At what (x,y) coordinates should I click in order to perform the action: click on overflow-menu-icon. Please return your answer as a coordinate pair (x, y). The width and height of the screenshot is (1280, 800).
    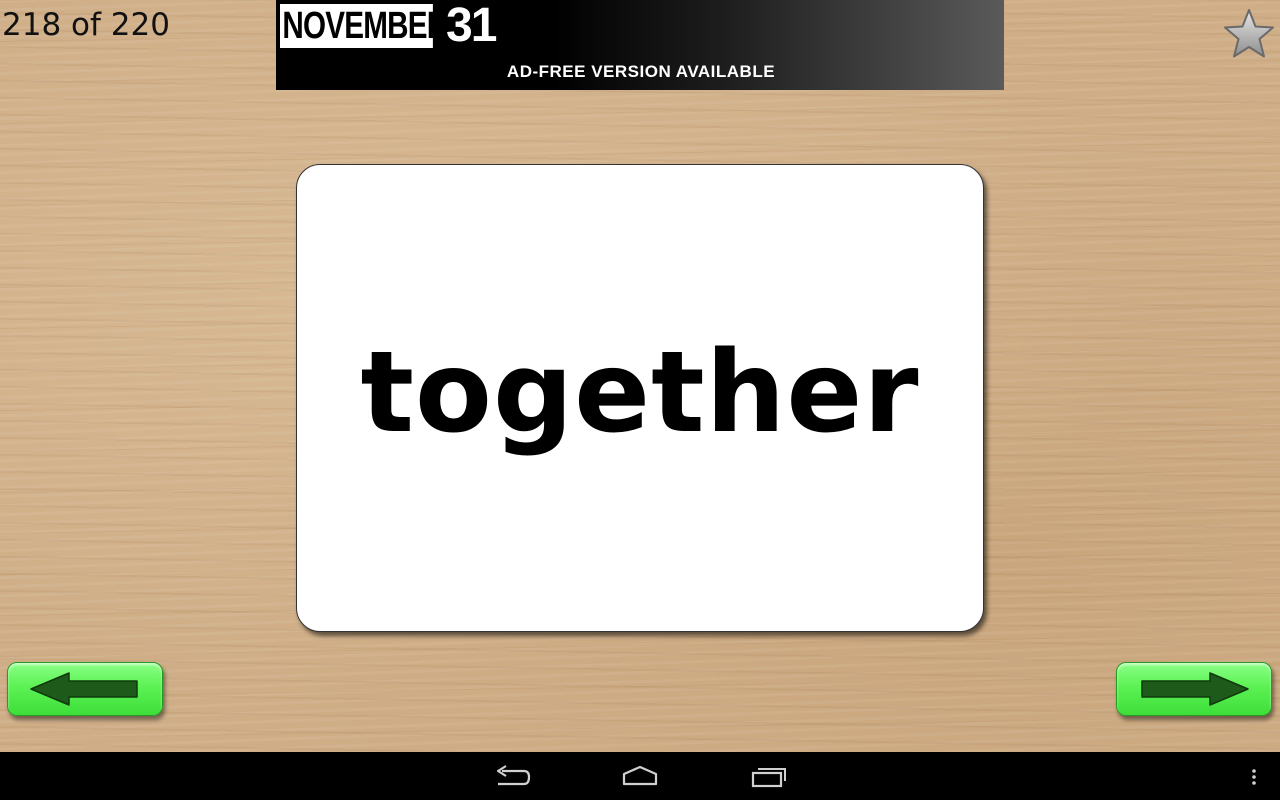
    Looking at the image, I should click on (1254, 777).